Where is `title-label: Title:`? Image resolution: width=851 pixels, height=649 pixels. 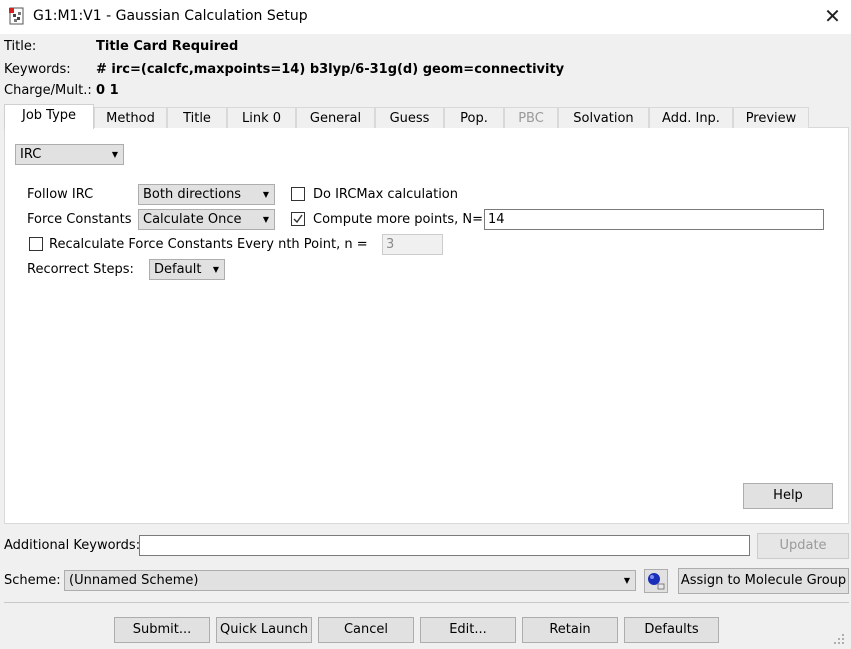
title-label: Title: is located at coordinates (20, 46).